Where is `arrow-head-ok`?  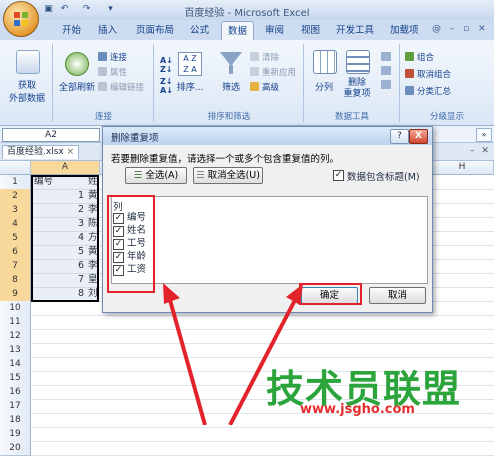
arrow-head-ok is located at coordinates (294, 294).